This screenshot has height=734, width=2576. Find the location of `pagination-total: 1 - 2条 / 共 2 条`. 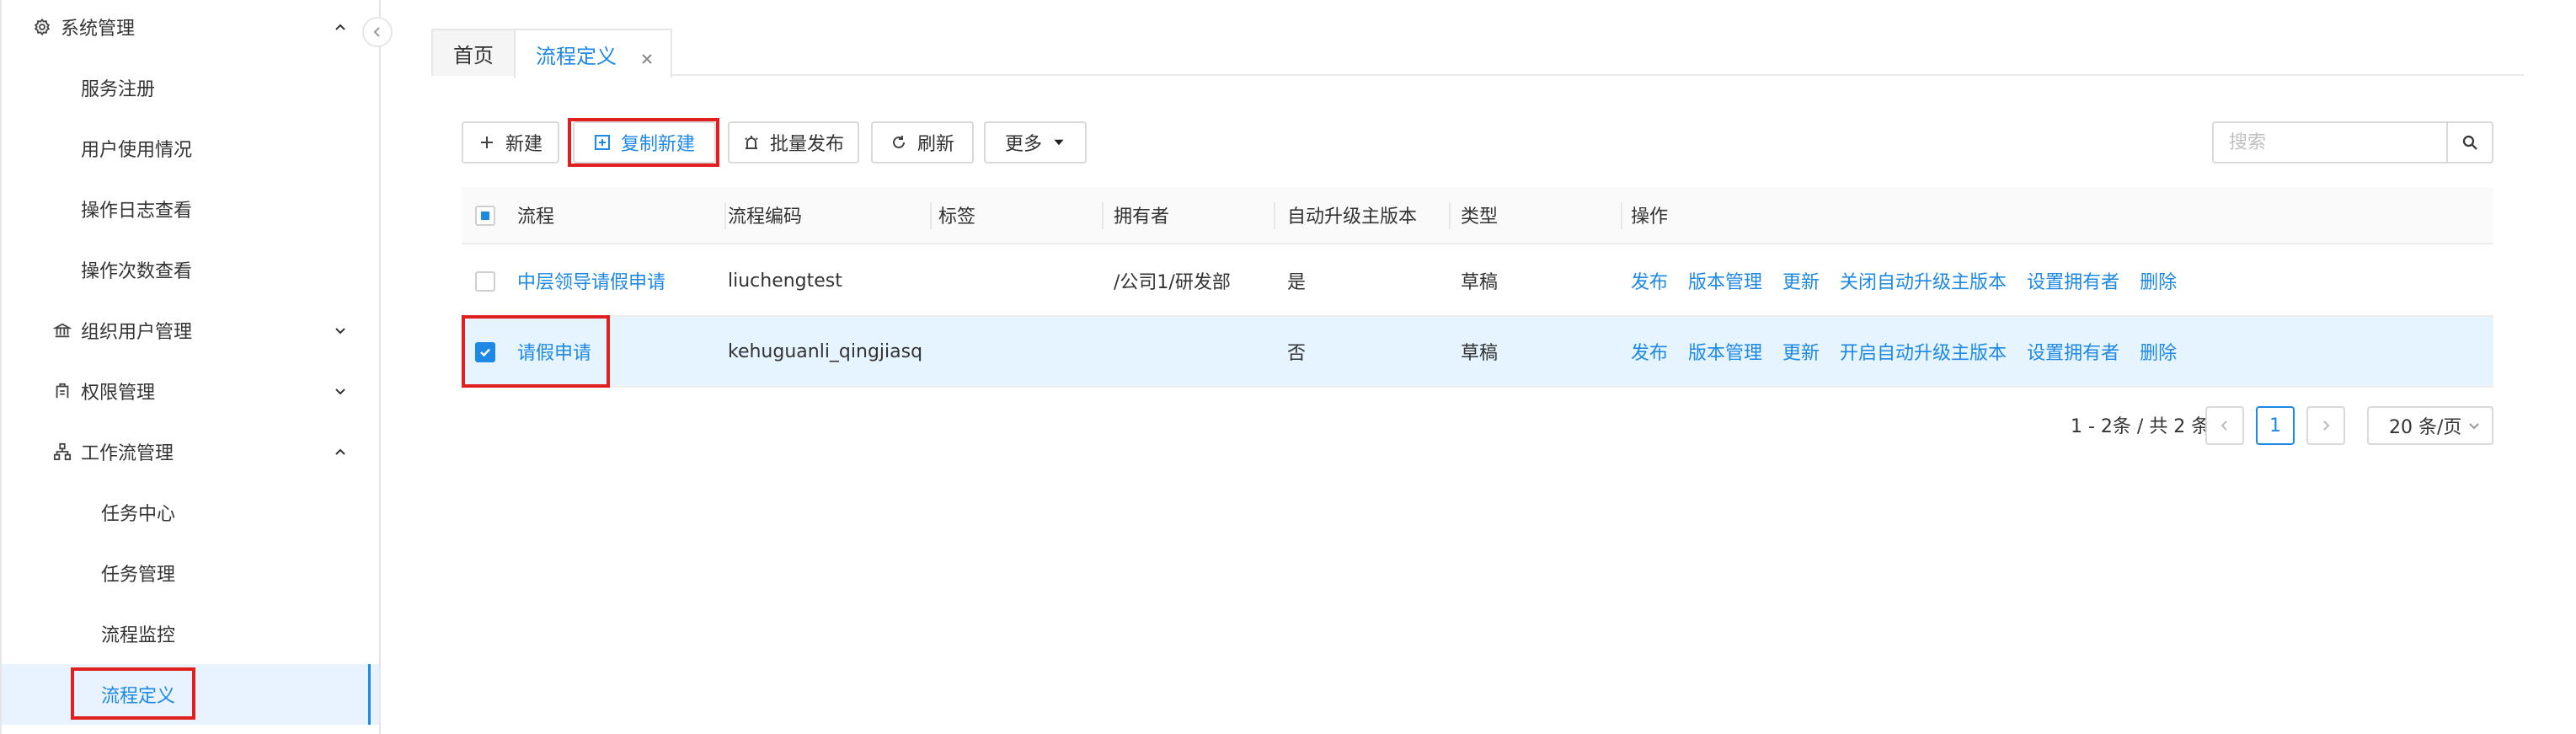

pagination-total: 1 - 2条 / 共 2 条 is located at coordinates (2140, 426).